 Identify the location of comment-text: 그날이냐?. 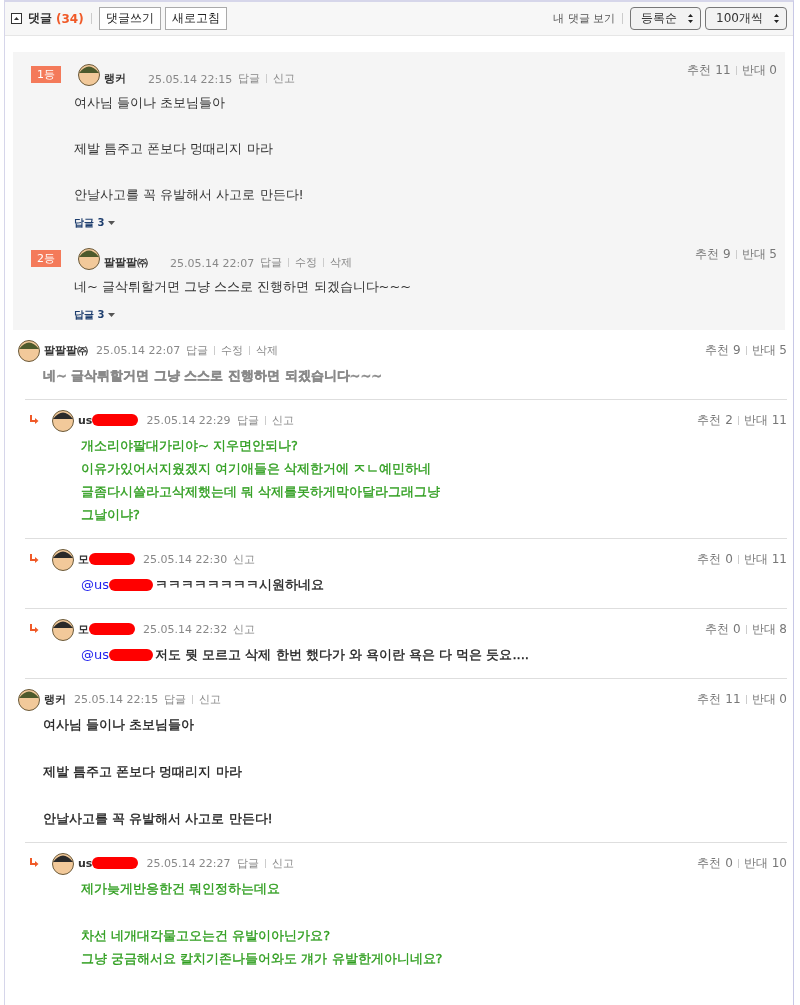
(110, 515).